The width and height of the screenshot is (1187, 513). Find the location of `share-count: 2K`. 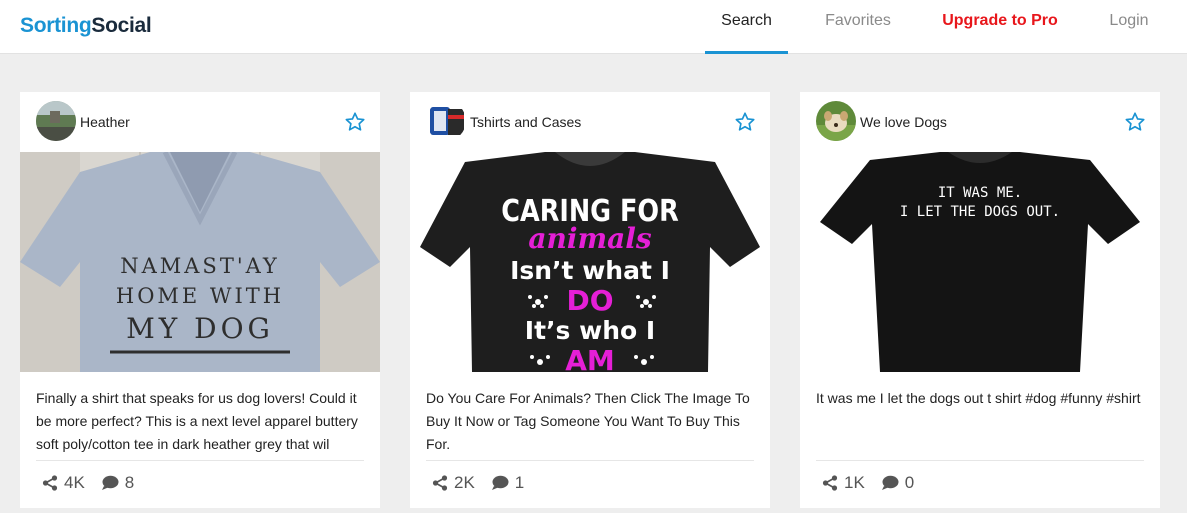

share-count: 2K is located at coordinates (453, 483).